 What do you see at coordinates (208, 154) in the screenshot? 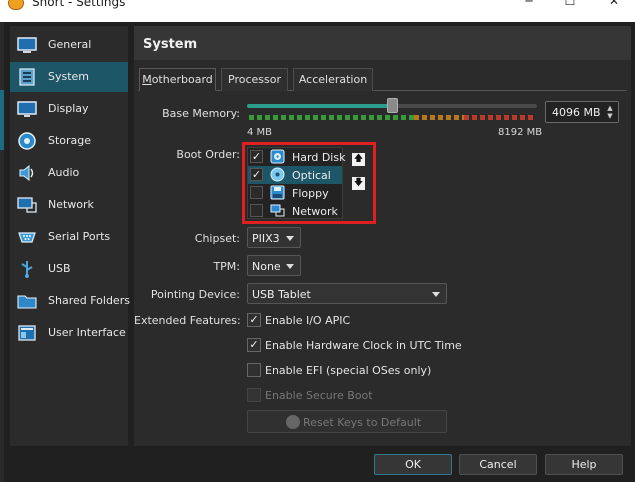
I see `boot-order-label: Boot Order:` at bounding box center [208, 154].